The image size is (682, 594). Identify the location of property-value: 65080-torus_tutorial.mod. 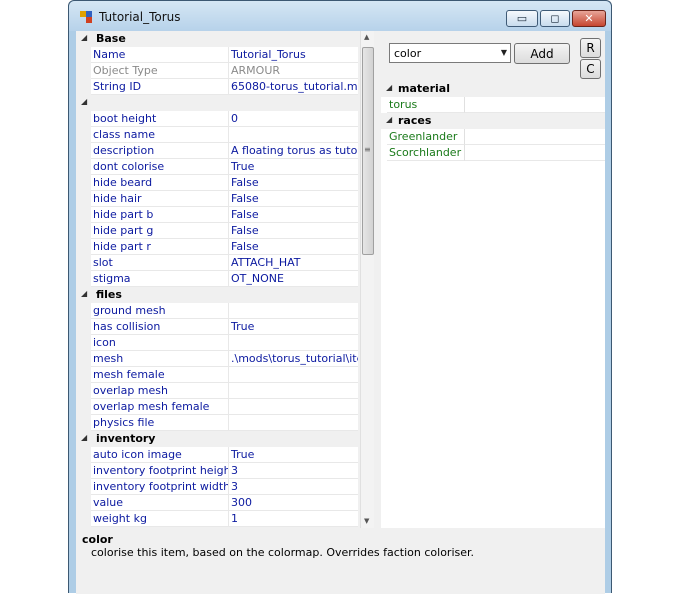
(293, 87).